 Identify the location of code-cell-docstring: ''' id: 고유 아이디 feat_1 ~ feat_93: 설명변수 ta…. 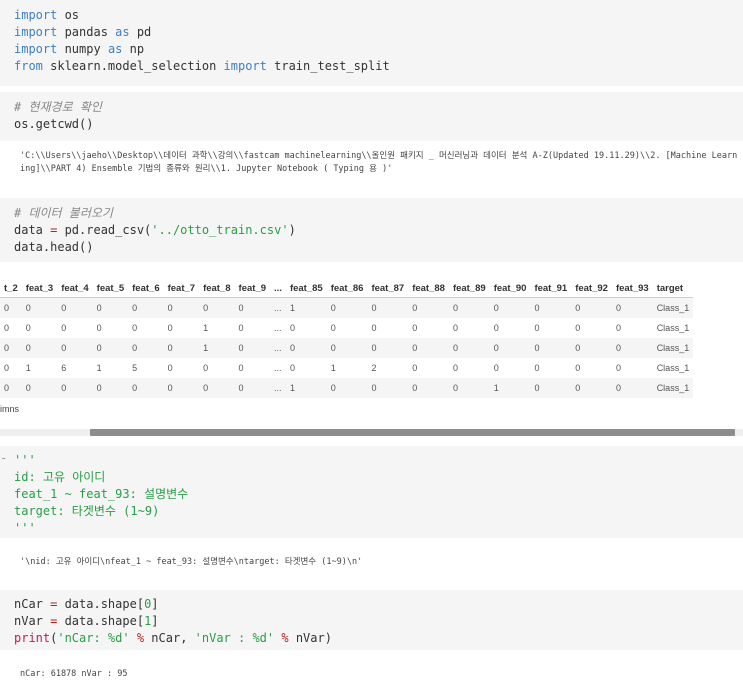
(371, 492).